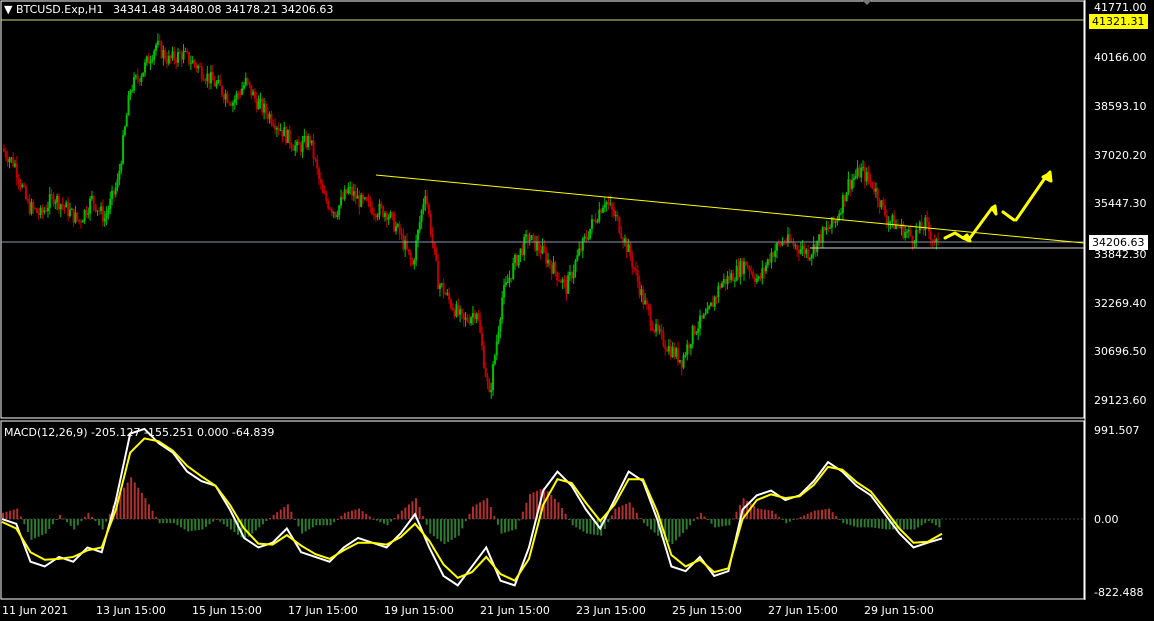 The image size is (1154, 621). I want to click on dropdown-icon: ▼, so click(8, 9).